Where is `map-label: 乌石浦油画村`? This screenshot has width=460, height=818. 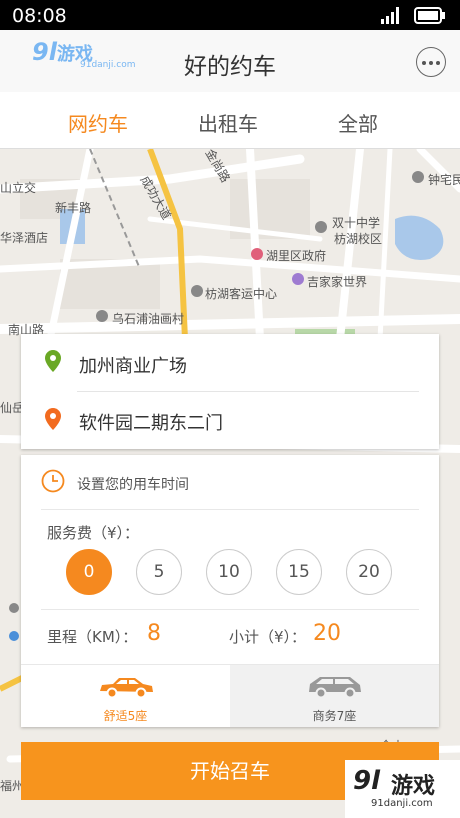
map-label: 乌石浦油画村 is located at coordinates (148, 319).